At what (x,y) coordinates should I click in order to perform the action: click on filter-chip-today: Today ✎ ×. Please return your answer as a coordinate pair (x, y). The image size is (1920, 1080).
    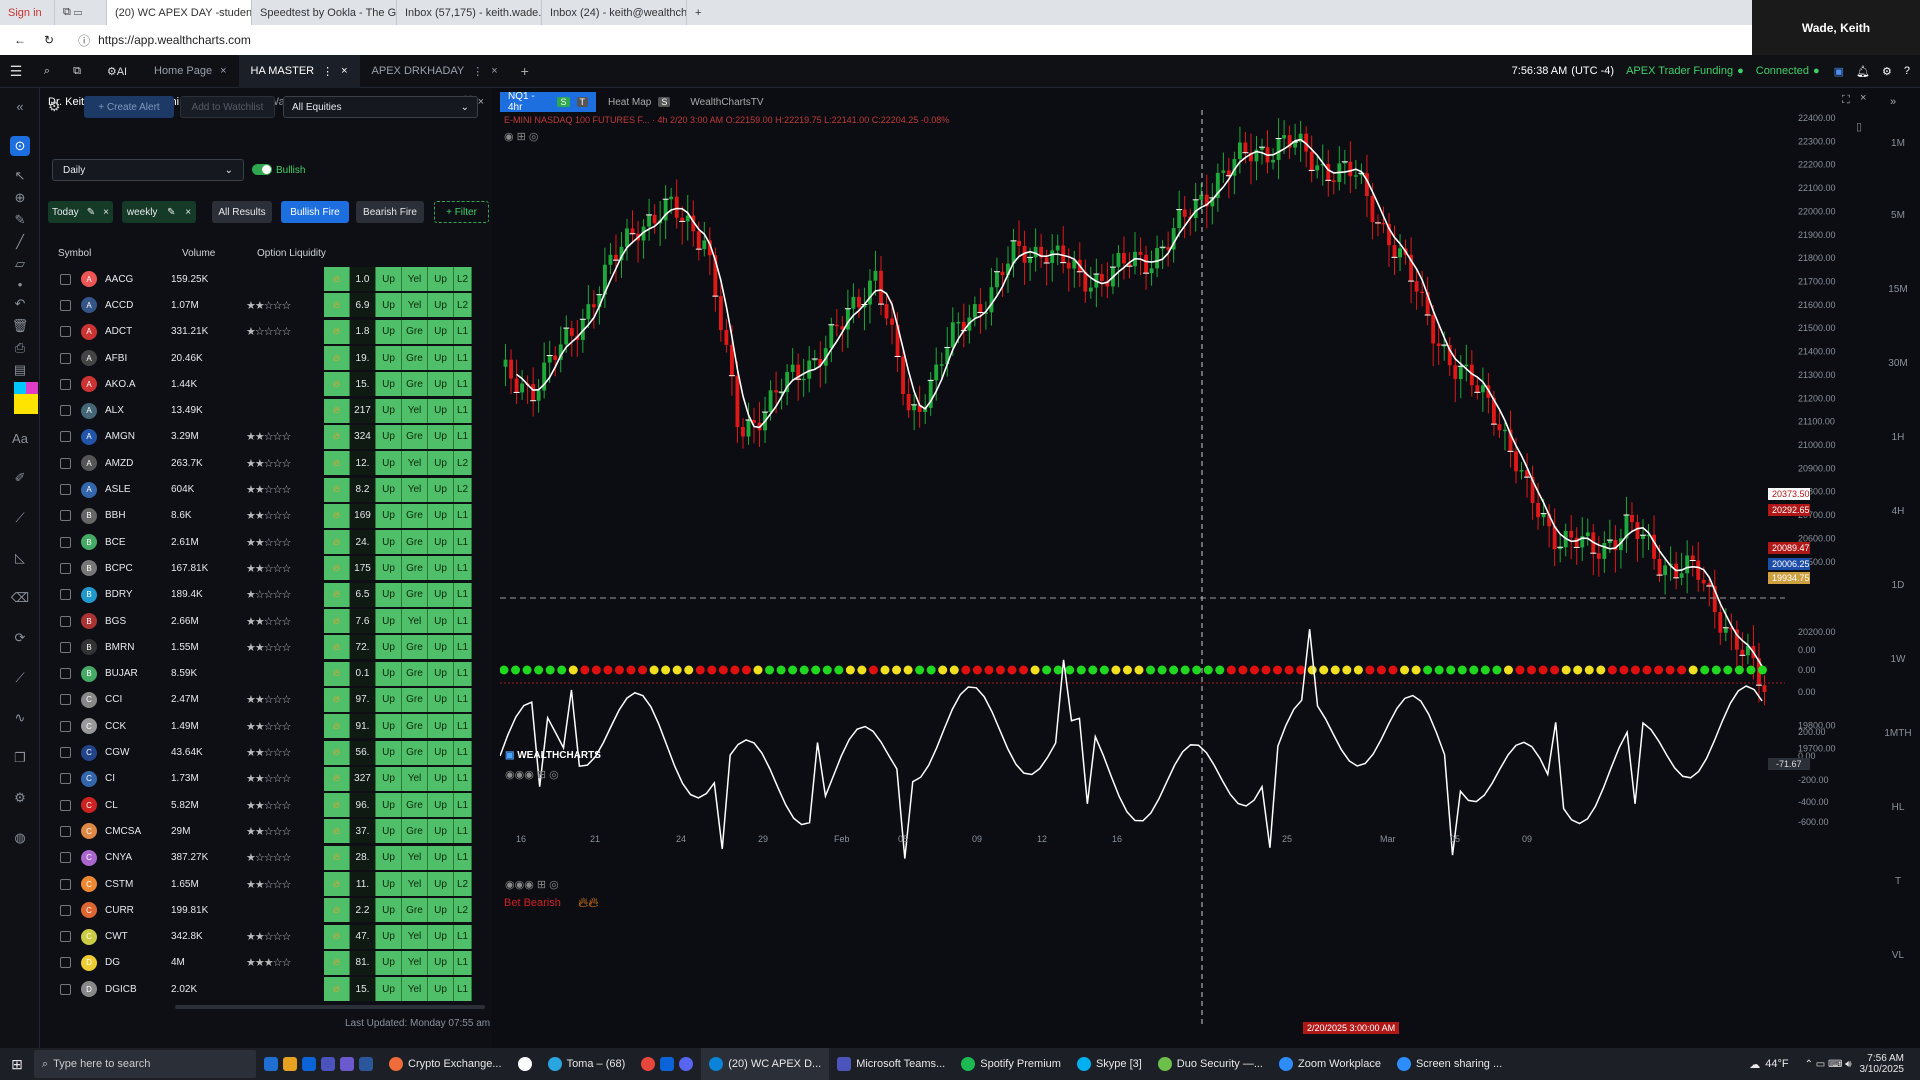
    Looking at the image, I should click on (80, 212).